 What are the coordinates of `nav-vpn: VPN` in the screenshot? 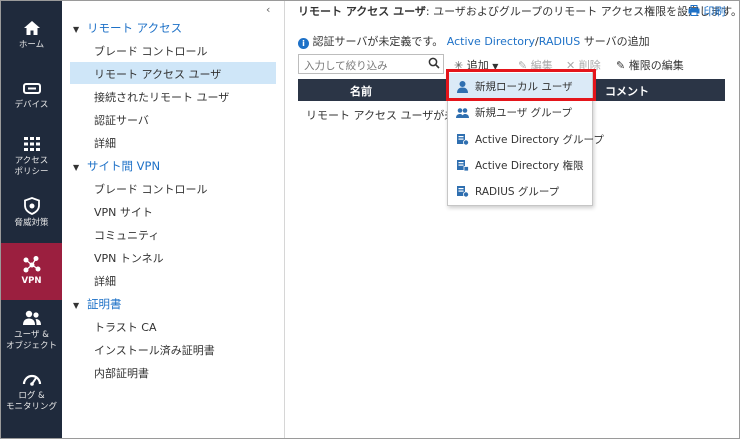 It's located at (31, 271).